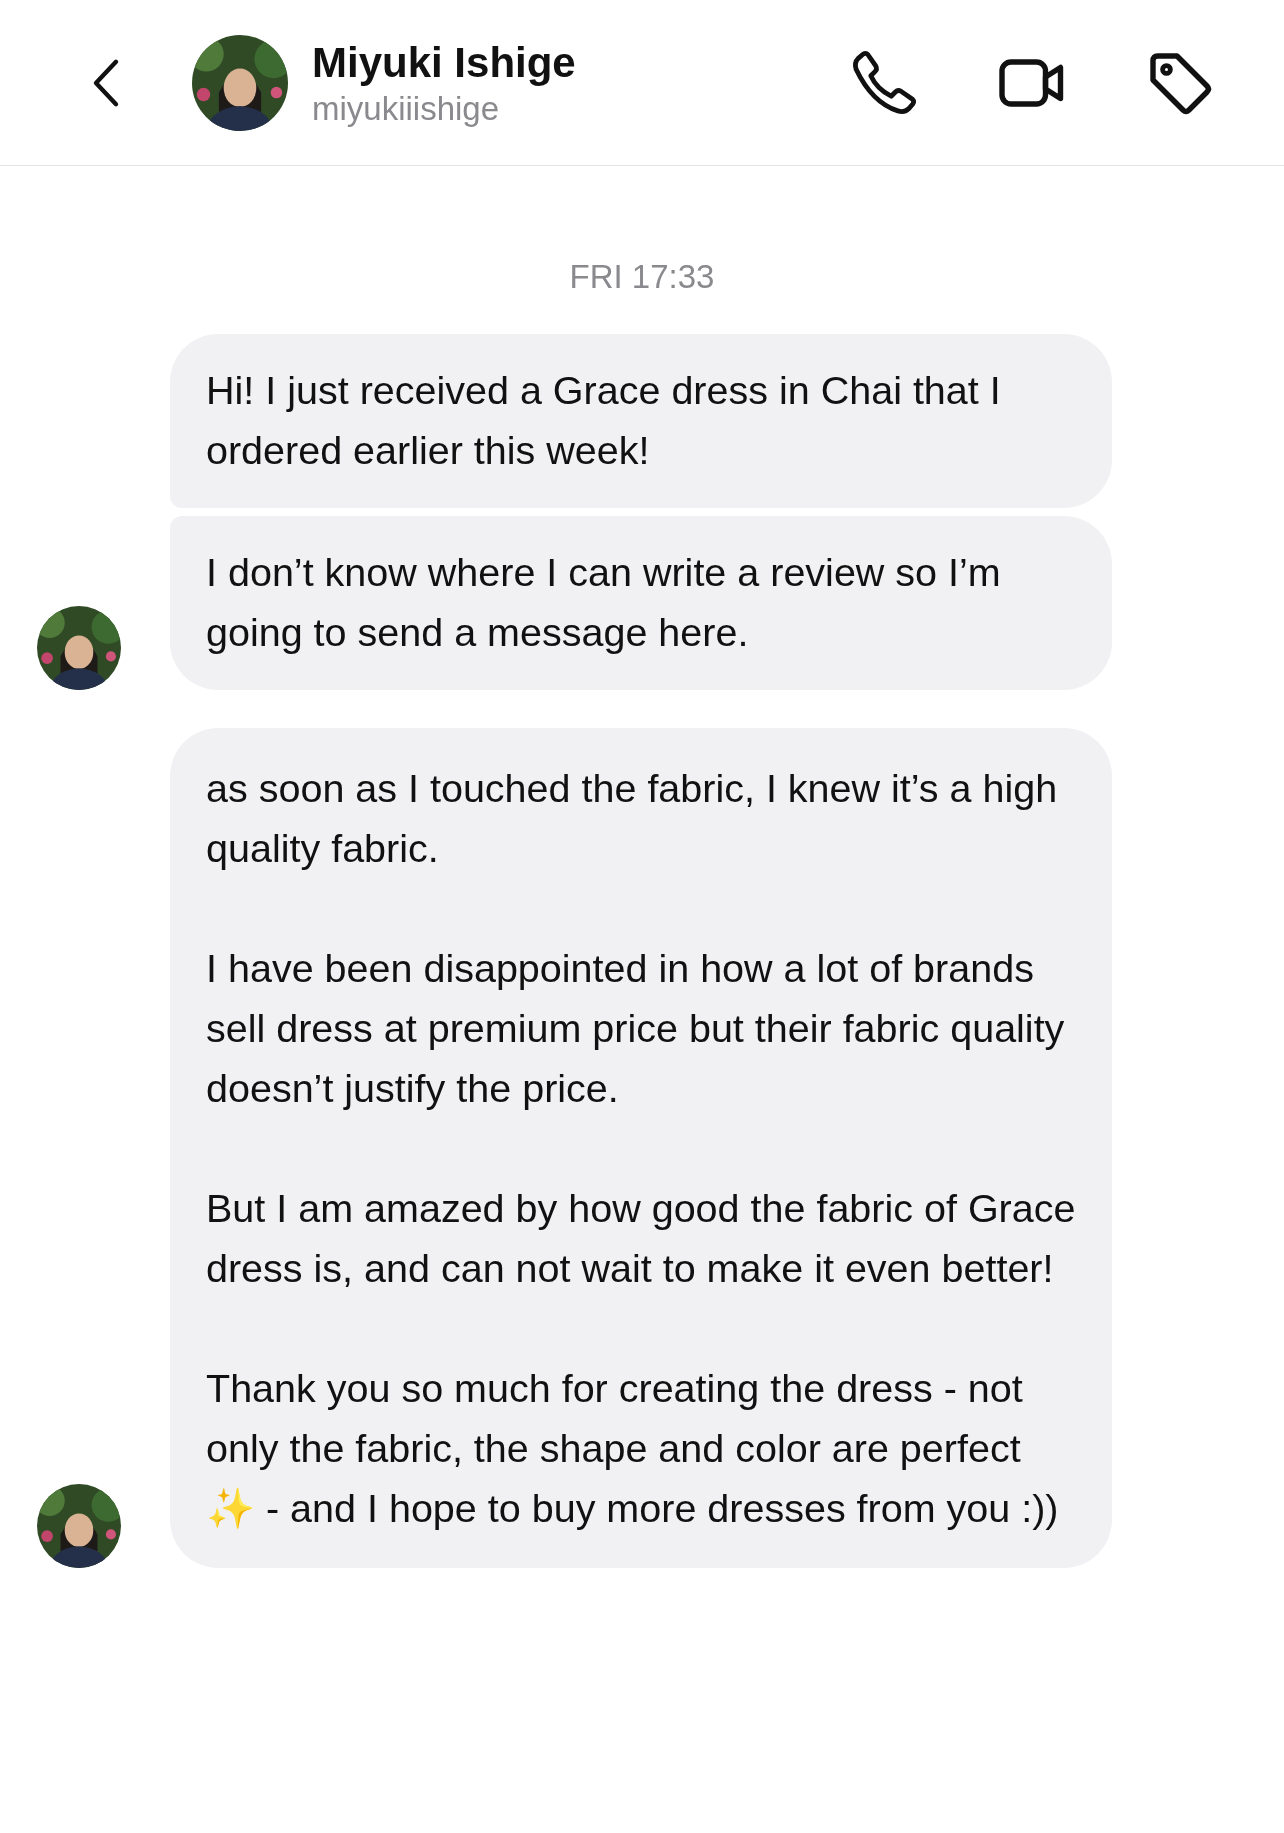 The image size is (1284, 1833). I want to click on message-text: as soon as I touched the fabric, I knew it’s a high quality fabric., so click(632, 818).